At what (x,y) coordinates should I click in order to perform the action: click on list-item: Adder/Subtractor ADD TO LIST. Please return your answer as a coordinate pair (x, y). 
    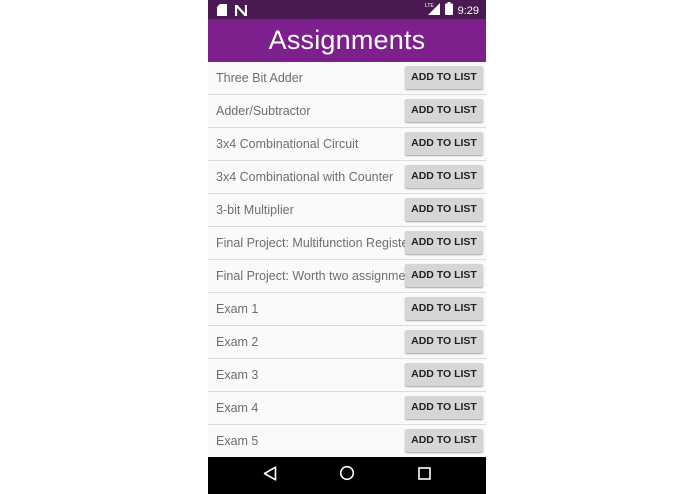
    Looking at the image, I should click on (347, 111).